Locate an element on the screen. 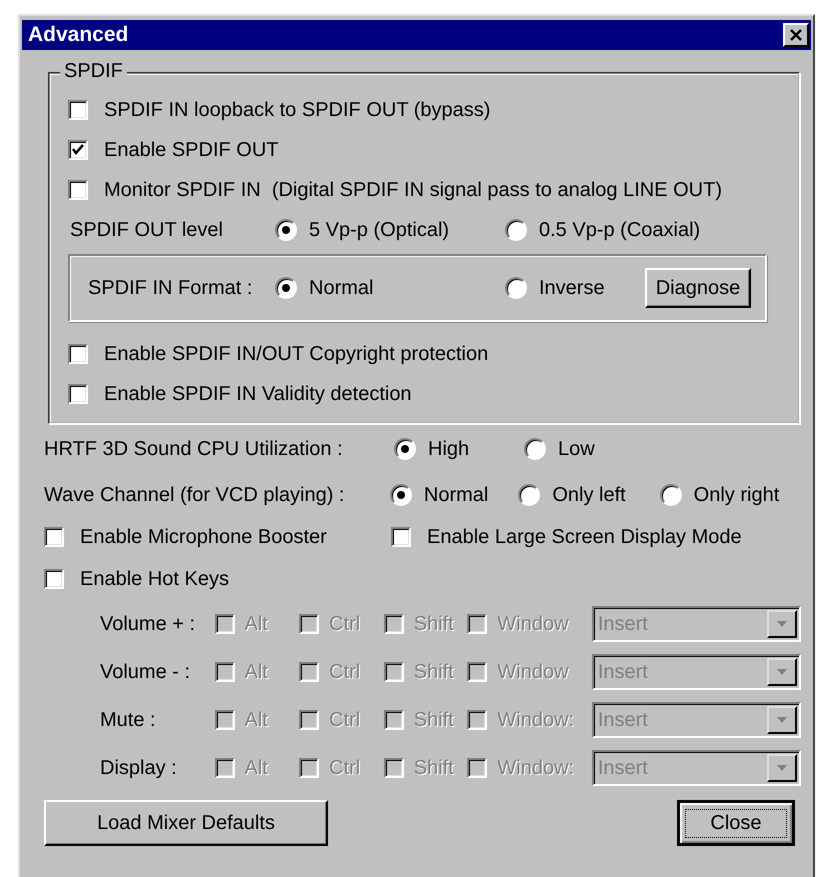  check-icon is located at coordinates (78, 150).